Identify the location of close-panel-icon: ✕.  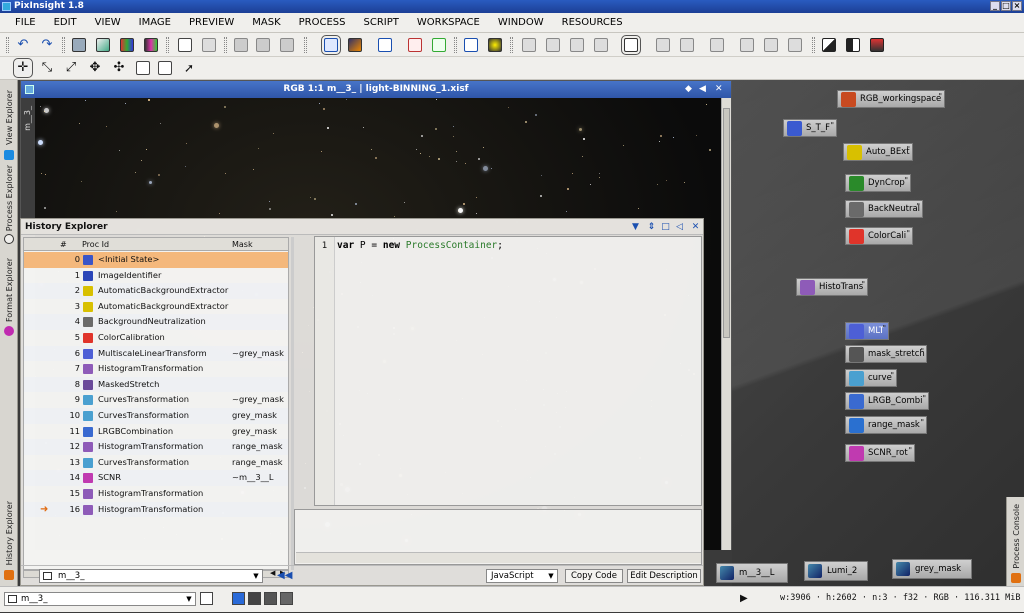
(695, 227).